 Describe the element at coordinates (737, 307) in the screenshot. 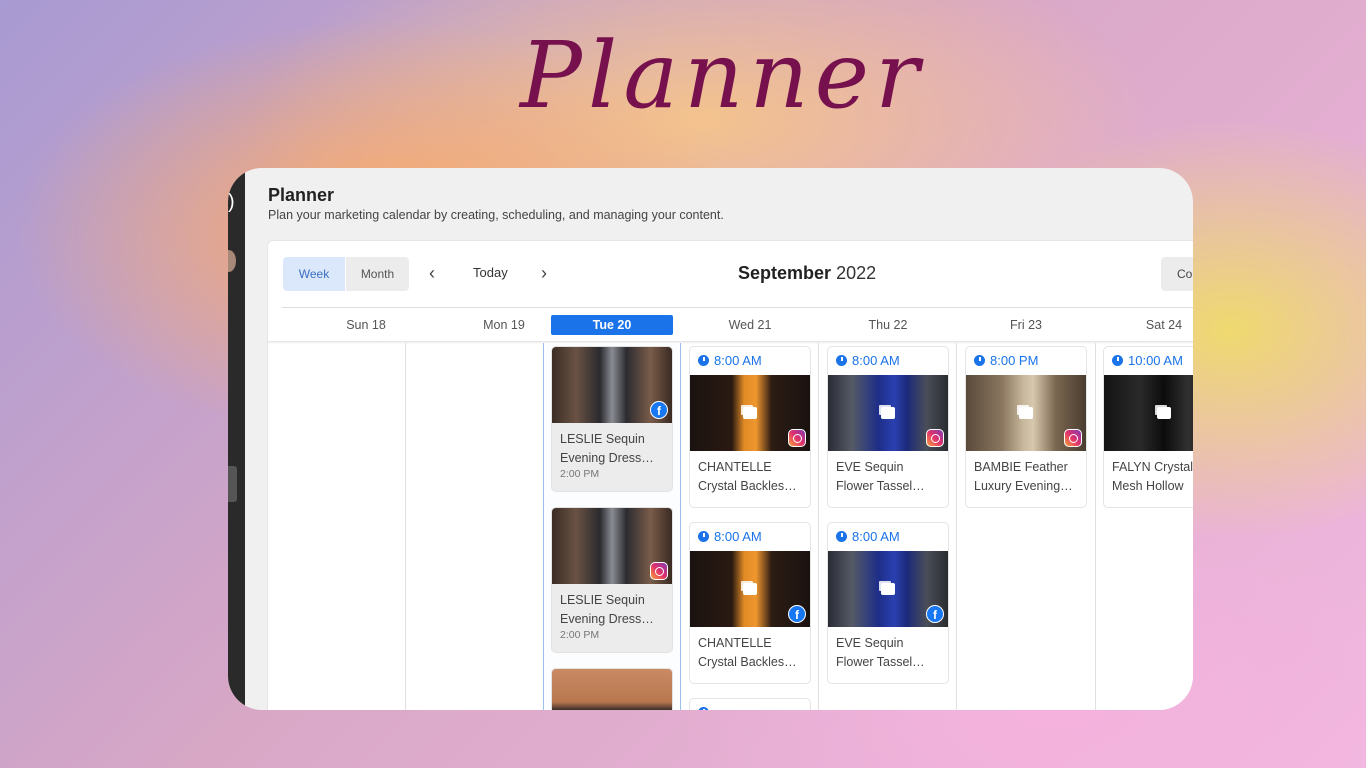

I see `toolbar-divider` at that location.